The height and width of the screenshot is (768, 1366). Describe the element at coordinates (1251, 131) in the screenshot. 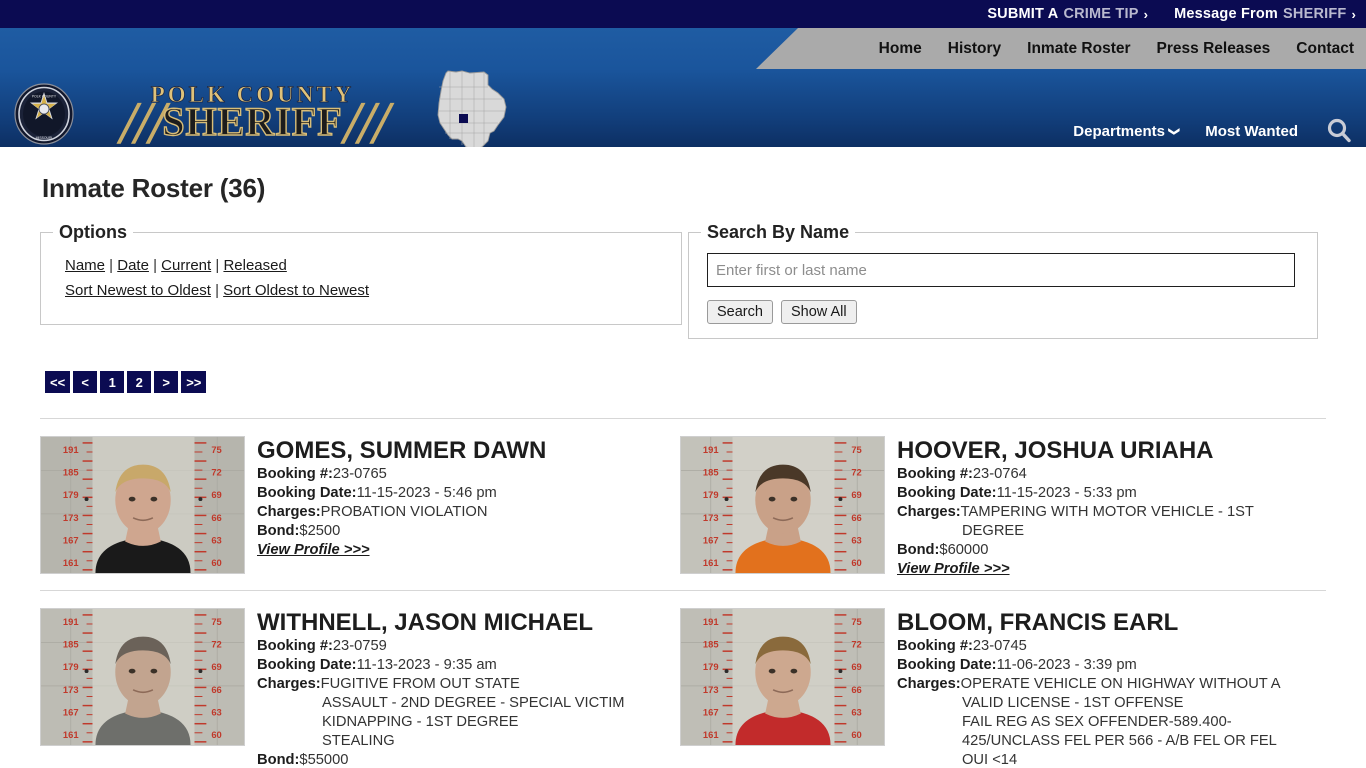

I see `nav-item-most-wanted: Most Wanted` at that location.